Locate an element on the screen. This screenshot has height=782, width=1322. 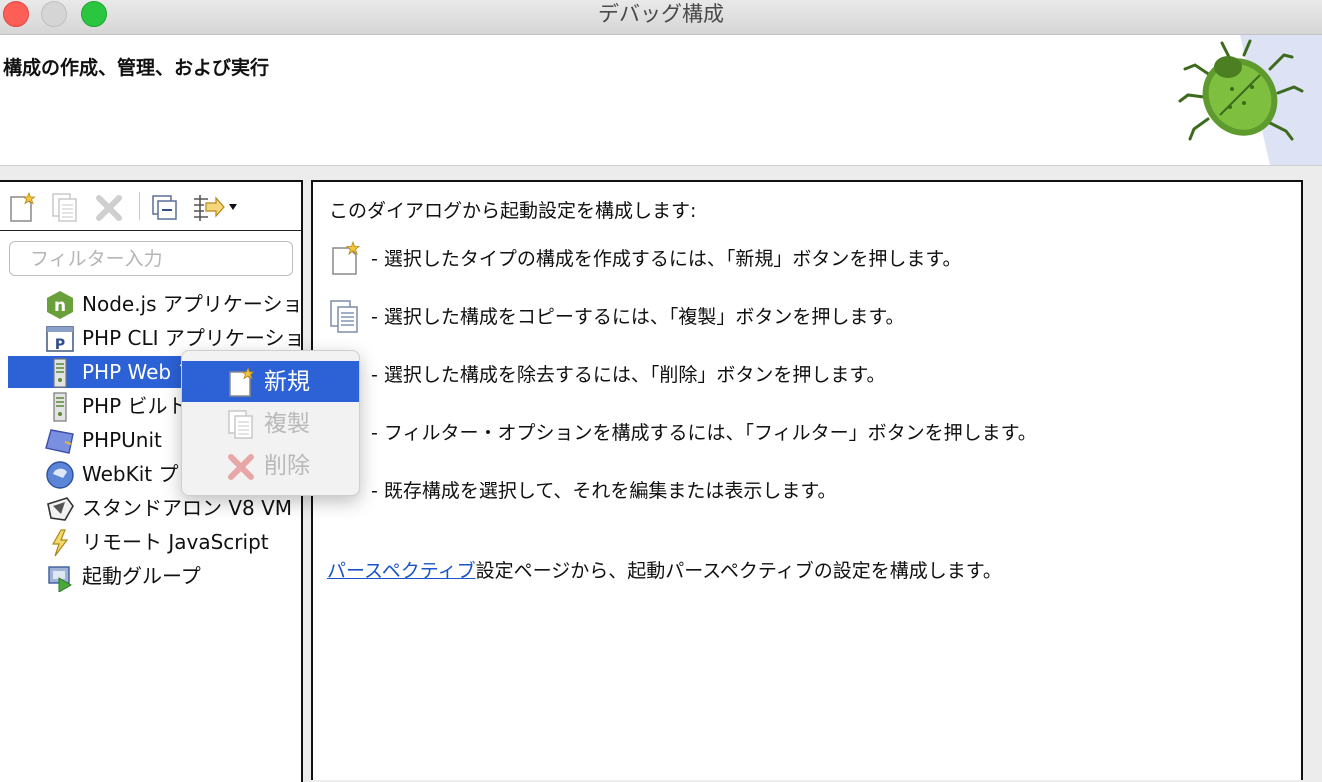
title-bar: デバッグ構成 is located at coordinates (661, 17).